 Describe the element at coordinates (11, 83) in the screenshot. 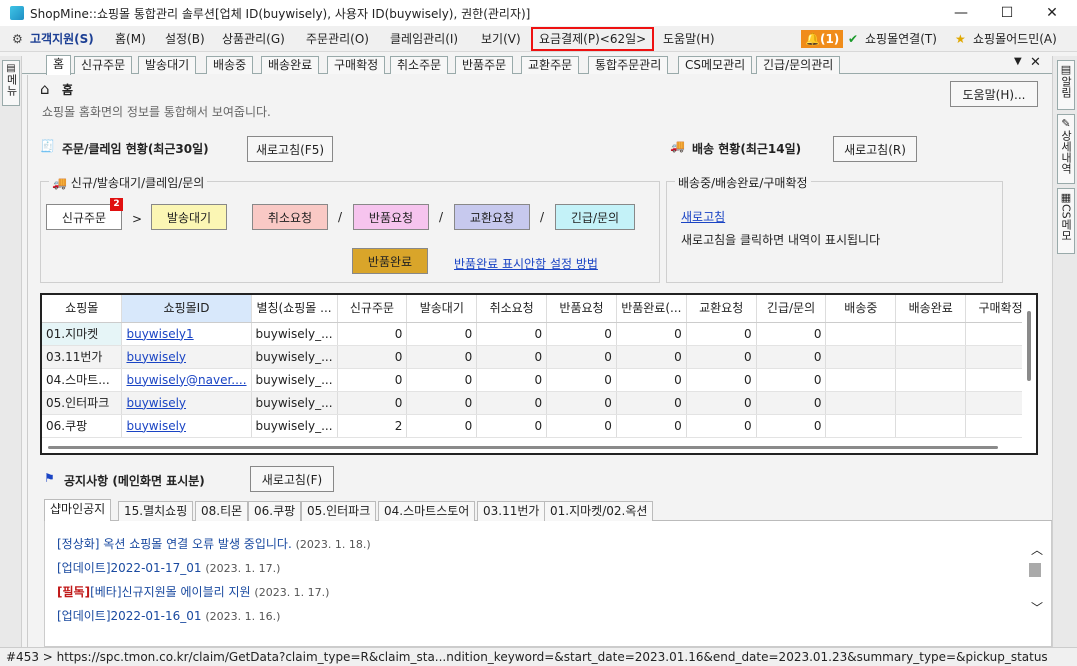

I see `left-menu-toggle: ▤ 메뉴` at that location.